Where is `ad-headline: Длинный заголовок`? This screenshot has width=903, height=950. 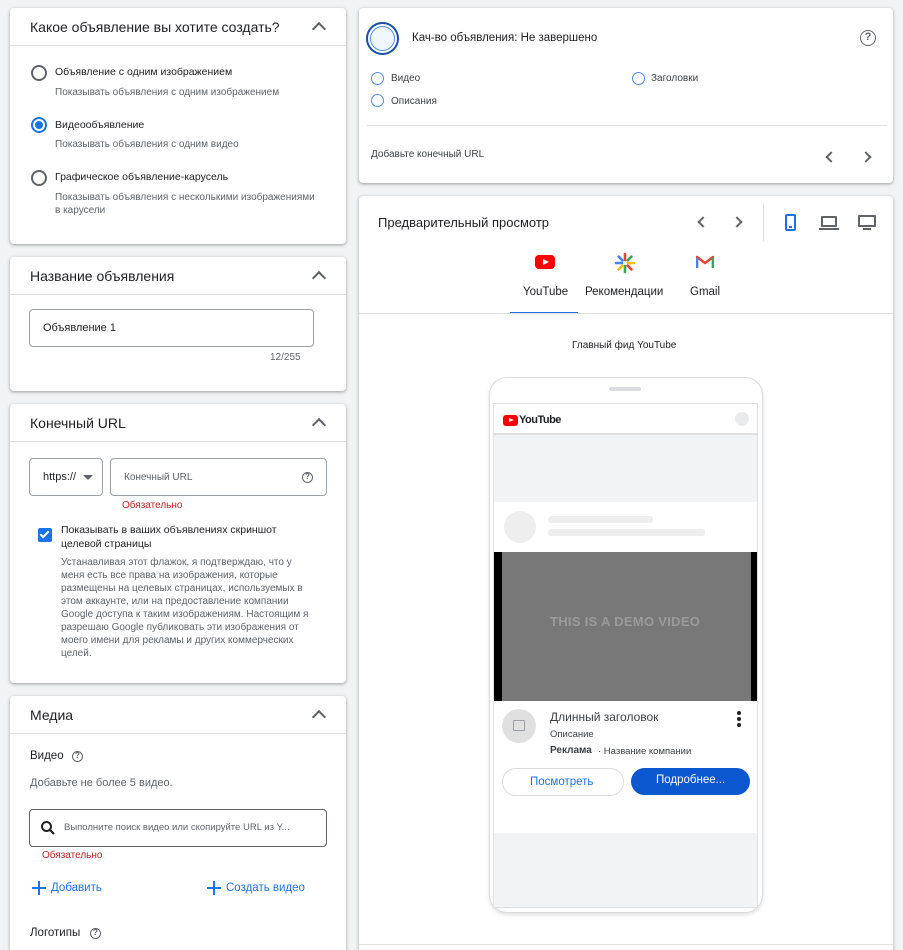
ad-headline: Длинный заголовок is located at coordinates (604, 717).